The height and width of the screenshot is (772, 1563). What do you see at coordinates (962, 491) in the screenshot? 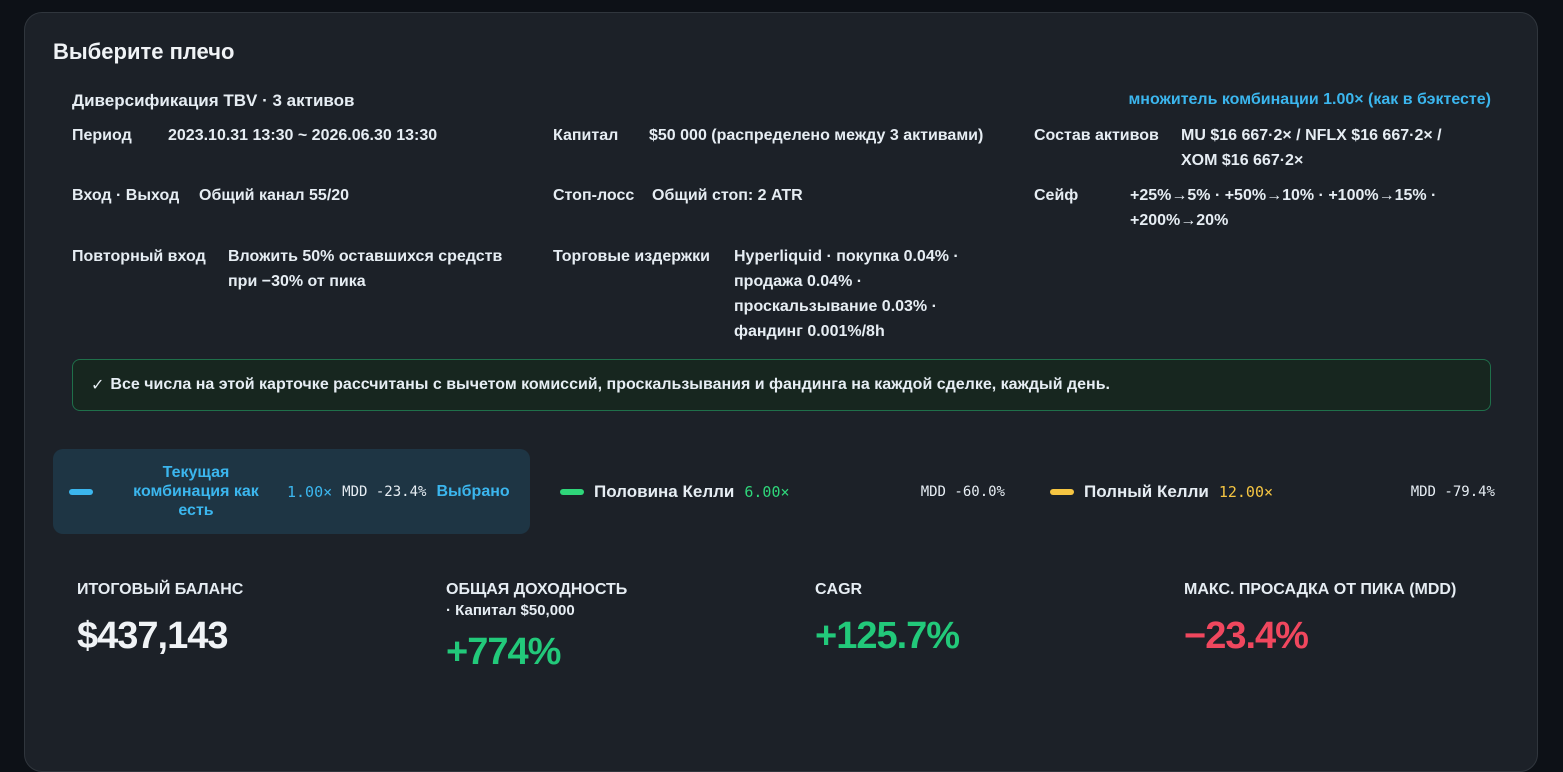
I see `leverage-option-mdd: MDD -60.0%` at bounding box center [962, 491].